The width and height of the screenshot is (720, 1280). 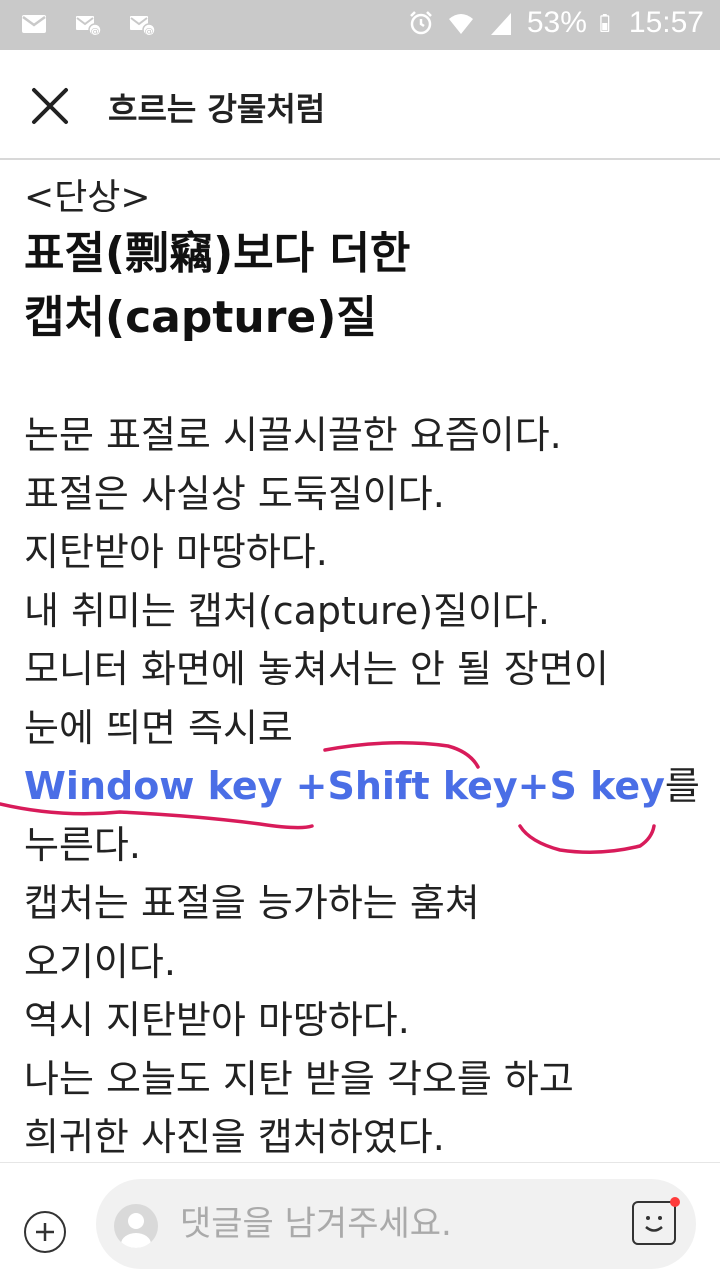 I want to click on comment-input-container, so click(x=396, y=1224).